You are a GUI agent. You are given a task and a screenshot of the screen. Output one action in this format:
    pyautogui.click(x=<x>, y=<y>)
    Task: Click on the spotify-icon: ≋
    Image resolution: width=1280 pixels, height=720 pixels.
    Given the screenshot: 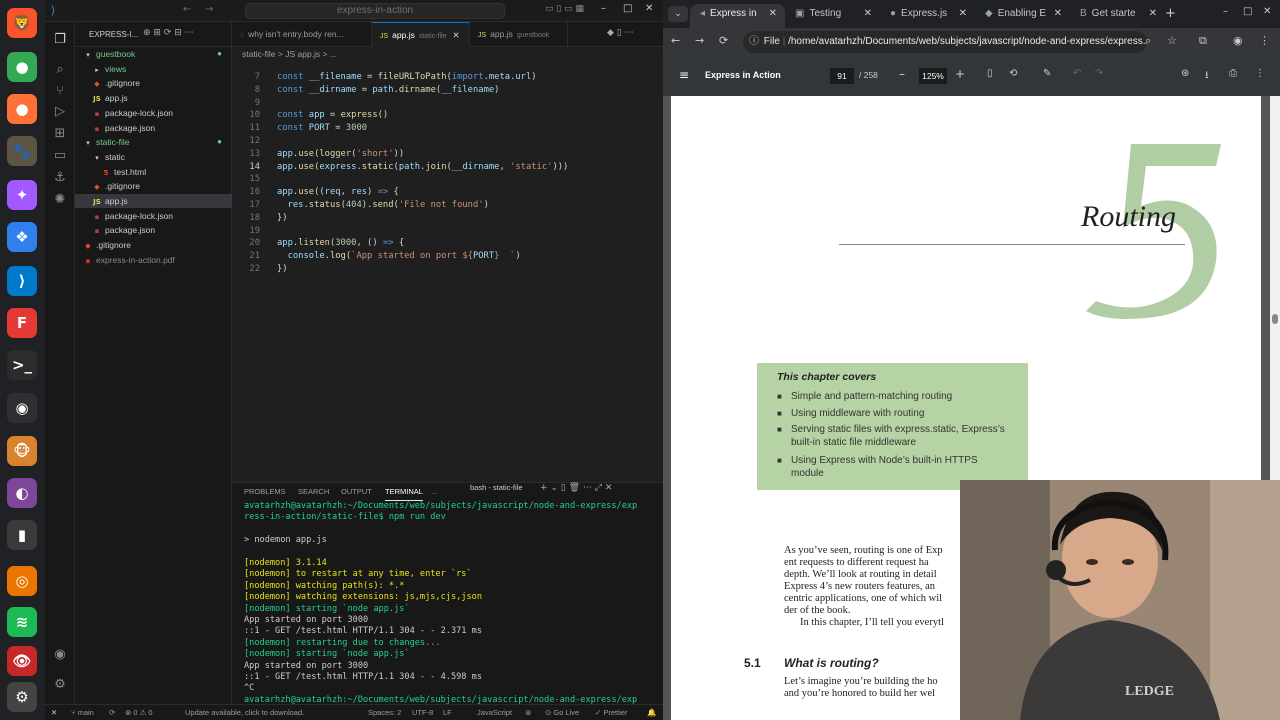 What is the action you would take?
    pyautogui.click(x=22, y=622)
    